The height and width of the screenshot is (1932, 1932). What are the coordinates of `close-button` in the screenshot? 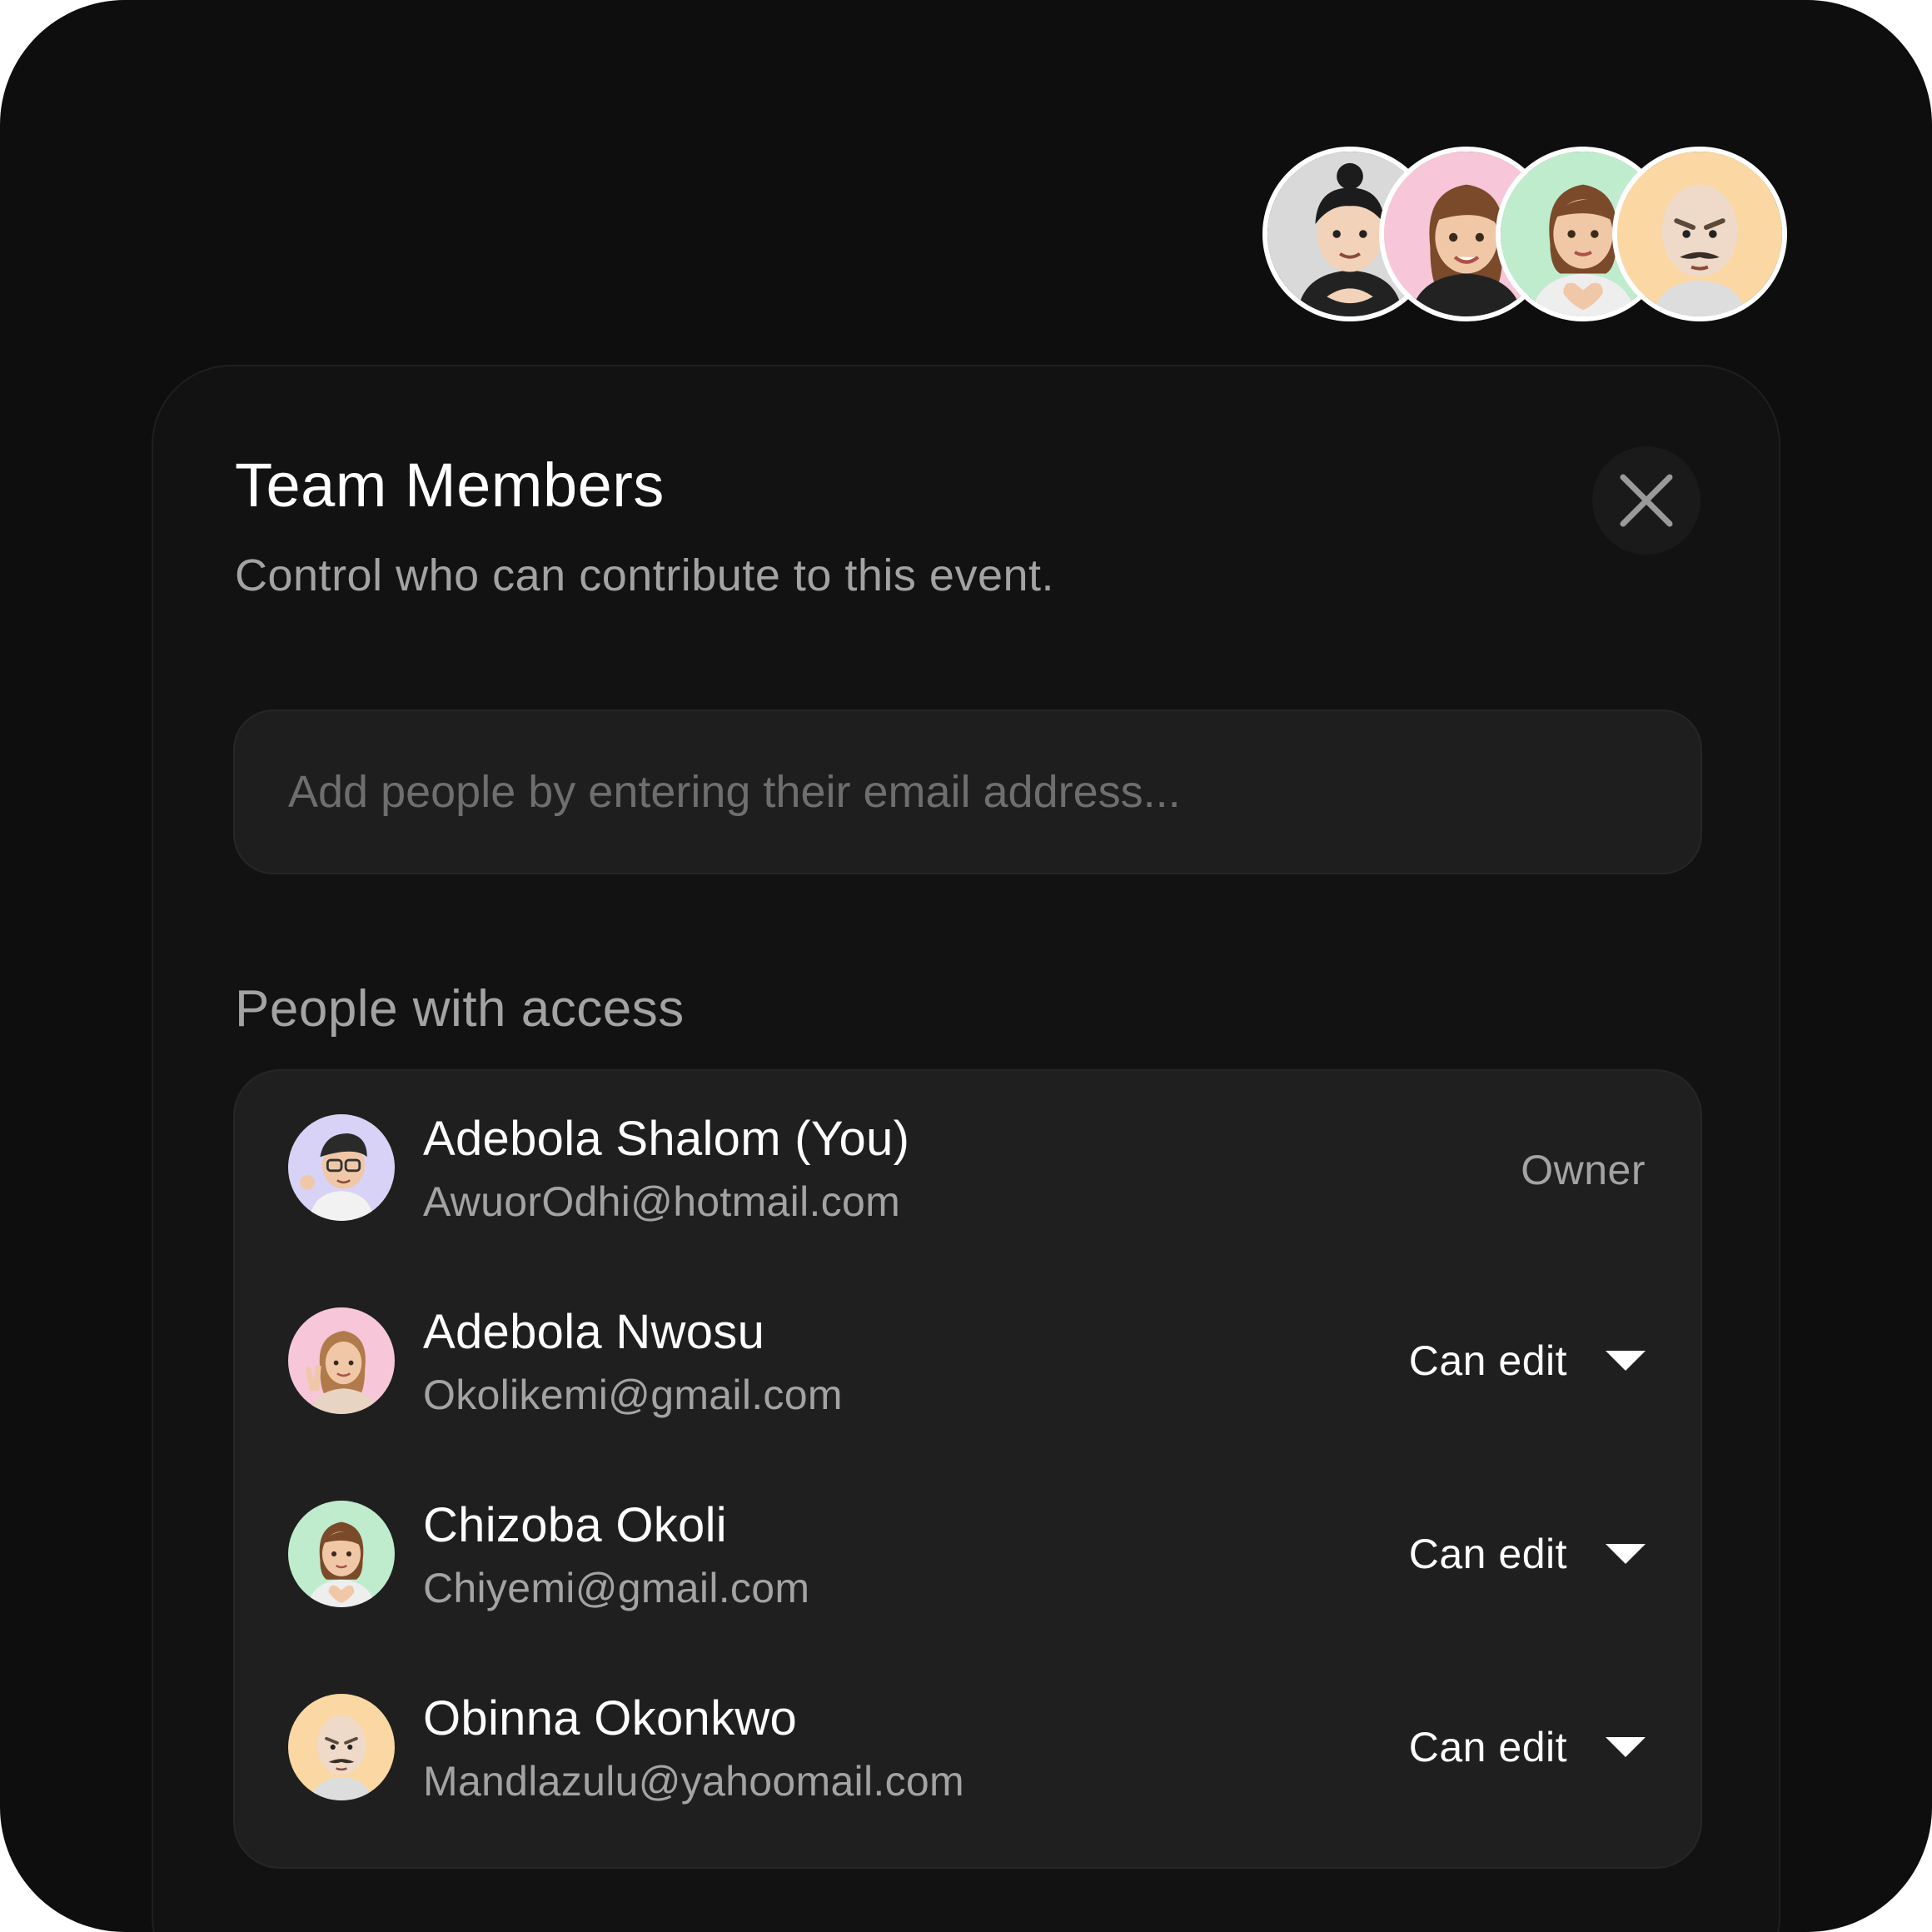 It's located at (1646, 500).